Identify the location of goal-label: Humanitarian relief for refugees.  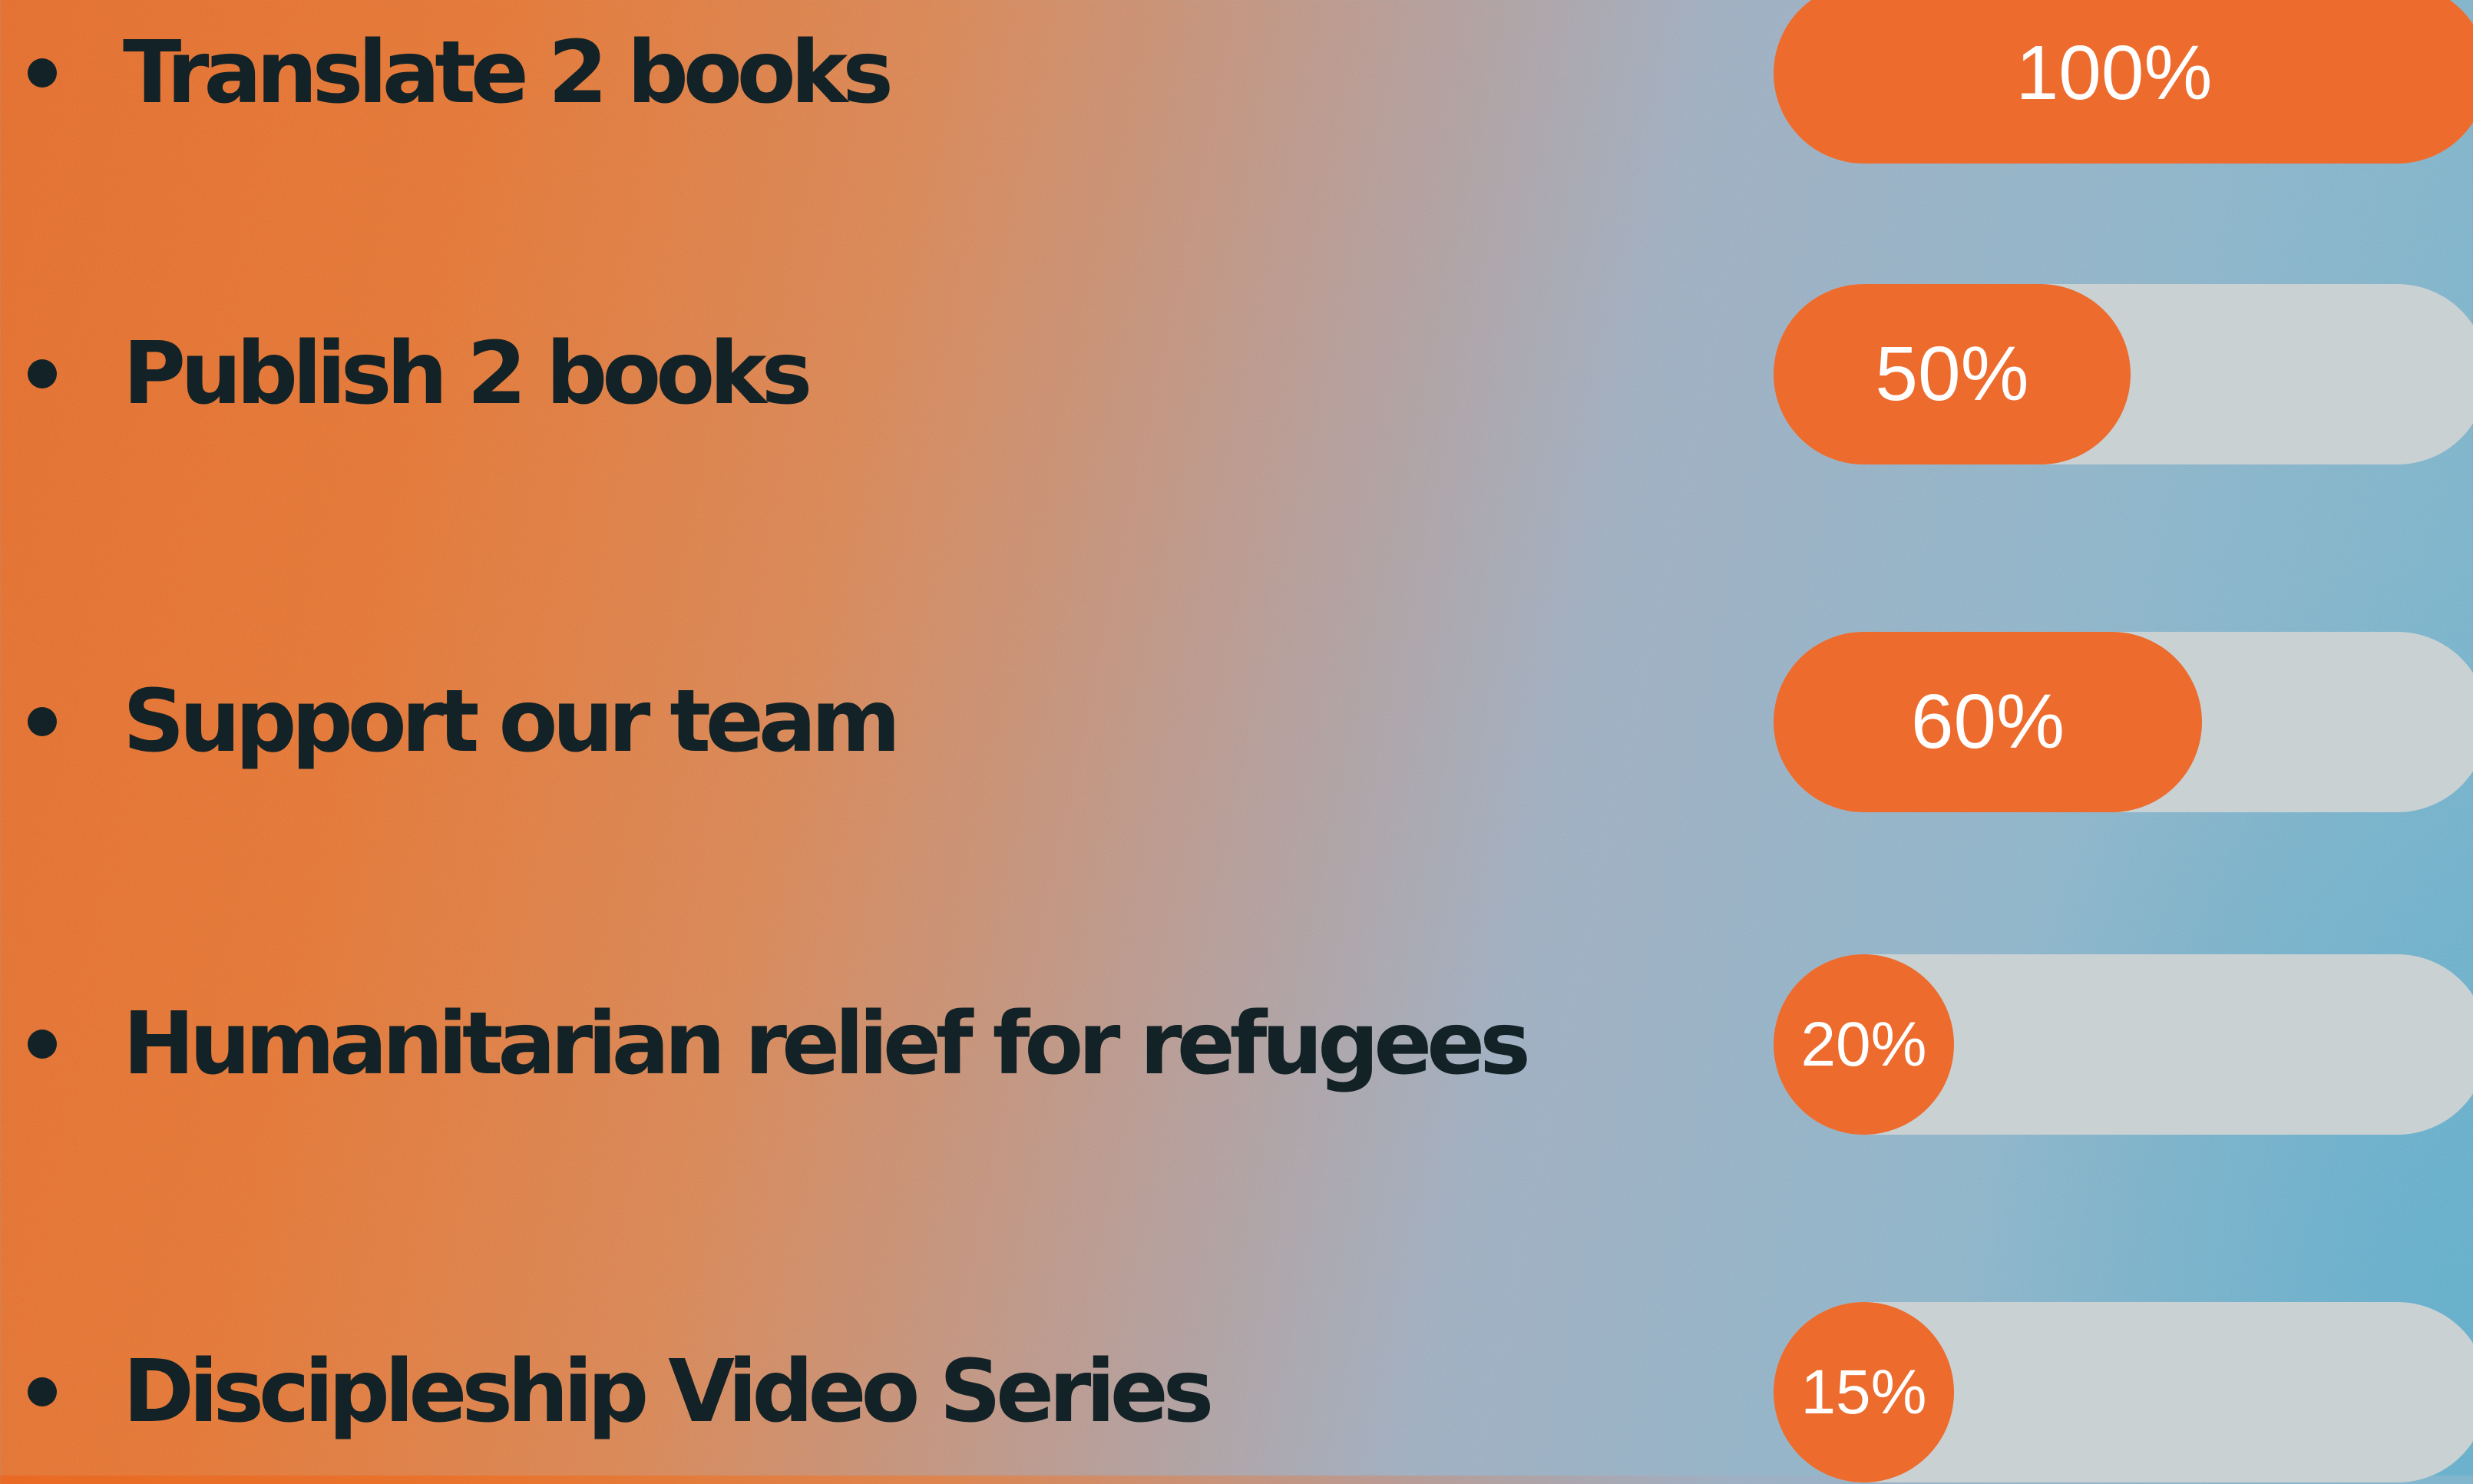
(827, 1044).